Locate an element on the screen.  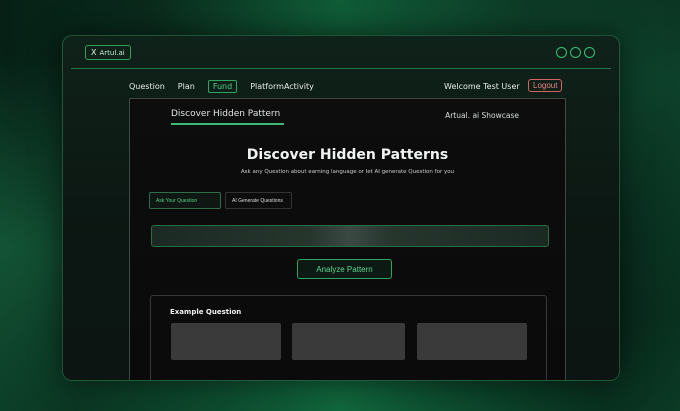
window-controls is located at coordinates (575, 52).